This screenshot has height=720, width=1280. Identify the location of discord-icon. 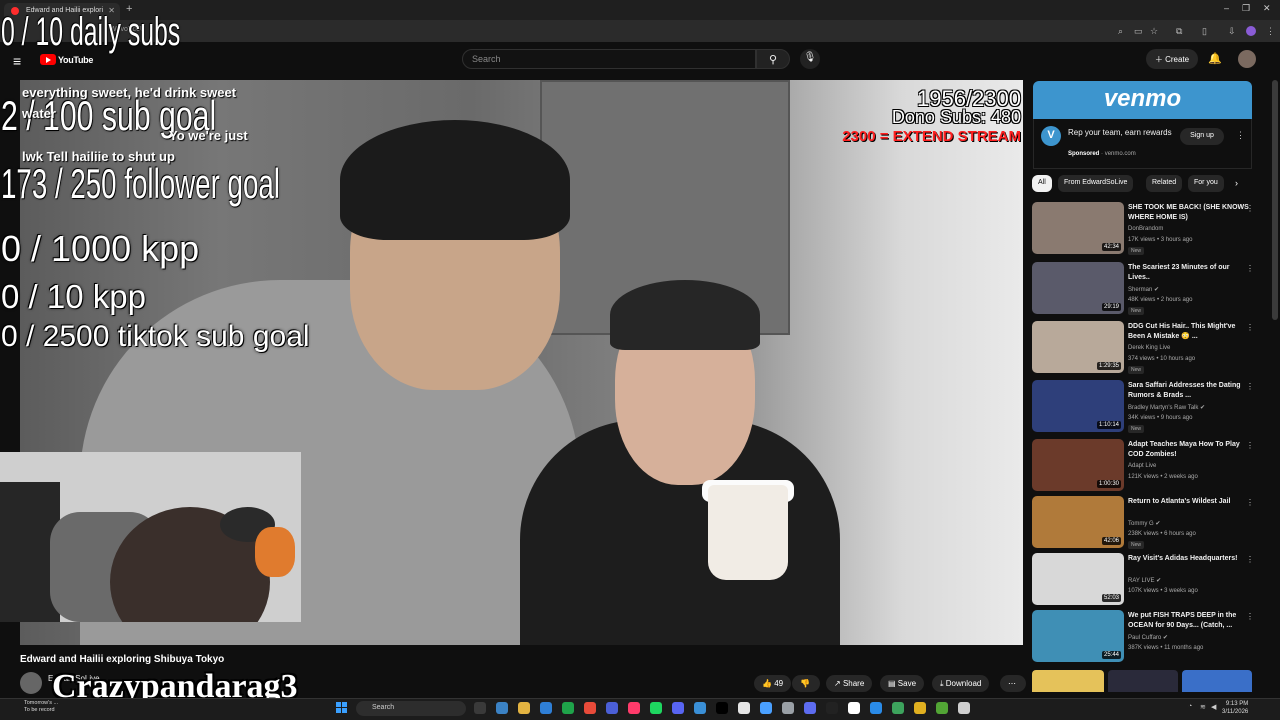
(678, 708).